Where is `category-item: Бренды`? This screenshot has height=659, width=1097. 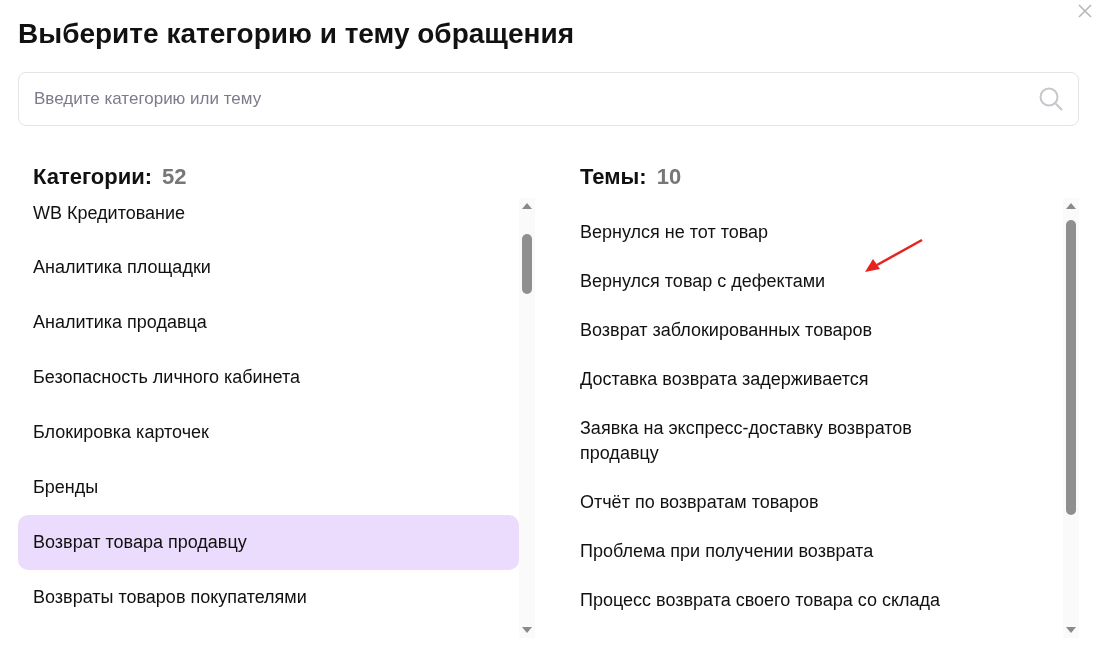 category-item: Бренды is located at coordinates (268, 487).